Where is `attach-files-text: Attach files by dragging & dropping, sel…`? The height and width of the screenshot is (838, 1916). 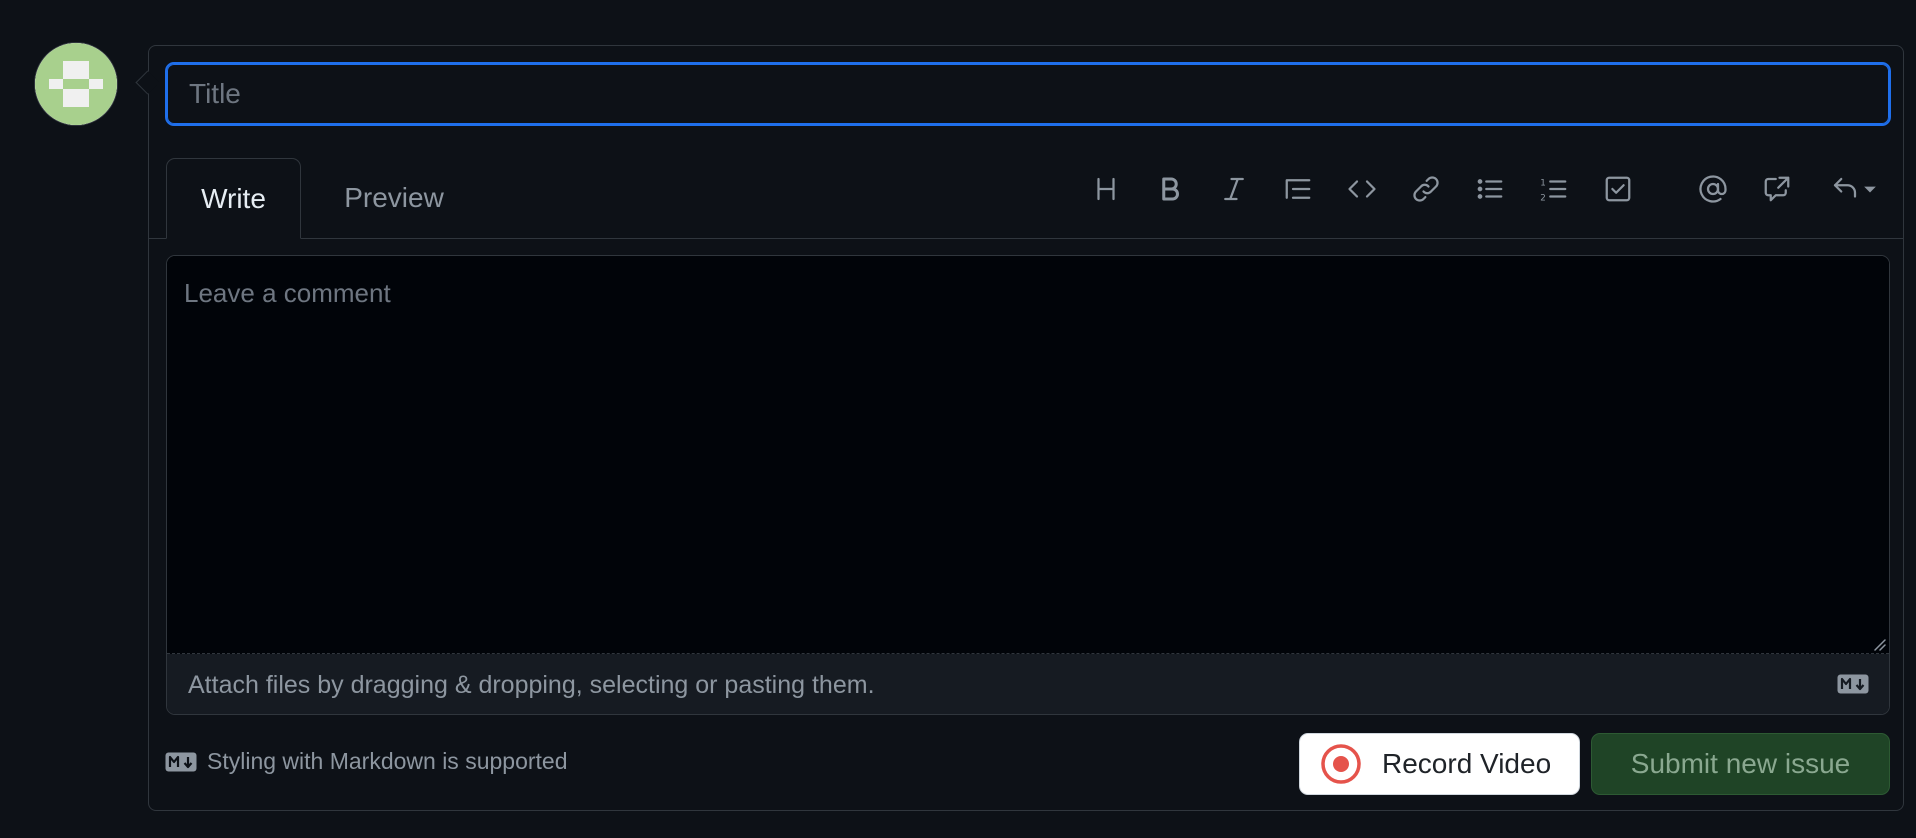
attach-files-text: Attach files by dragging & dropping, sel… is located at coordinates (531, 684).